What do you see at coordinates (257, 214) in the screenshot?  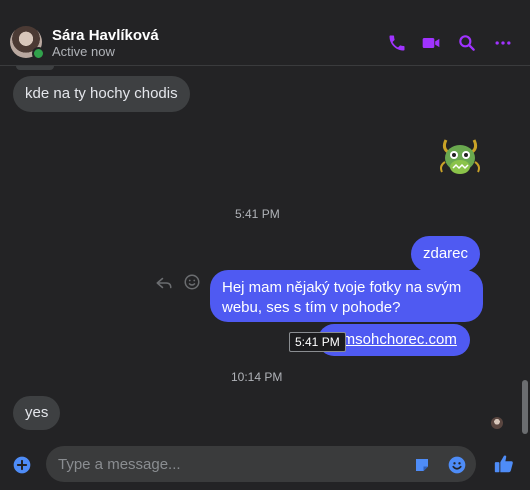 I see `timestamp-separator: 5:41 PM` at bounding box center [257, 214].